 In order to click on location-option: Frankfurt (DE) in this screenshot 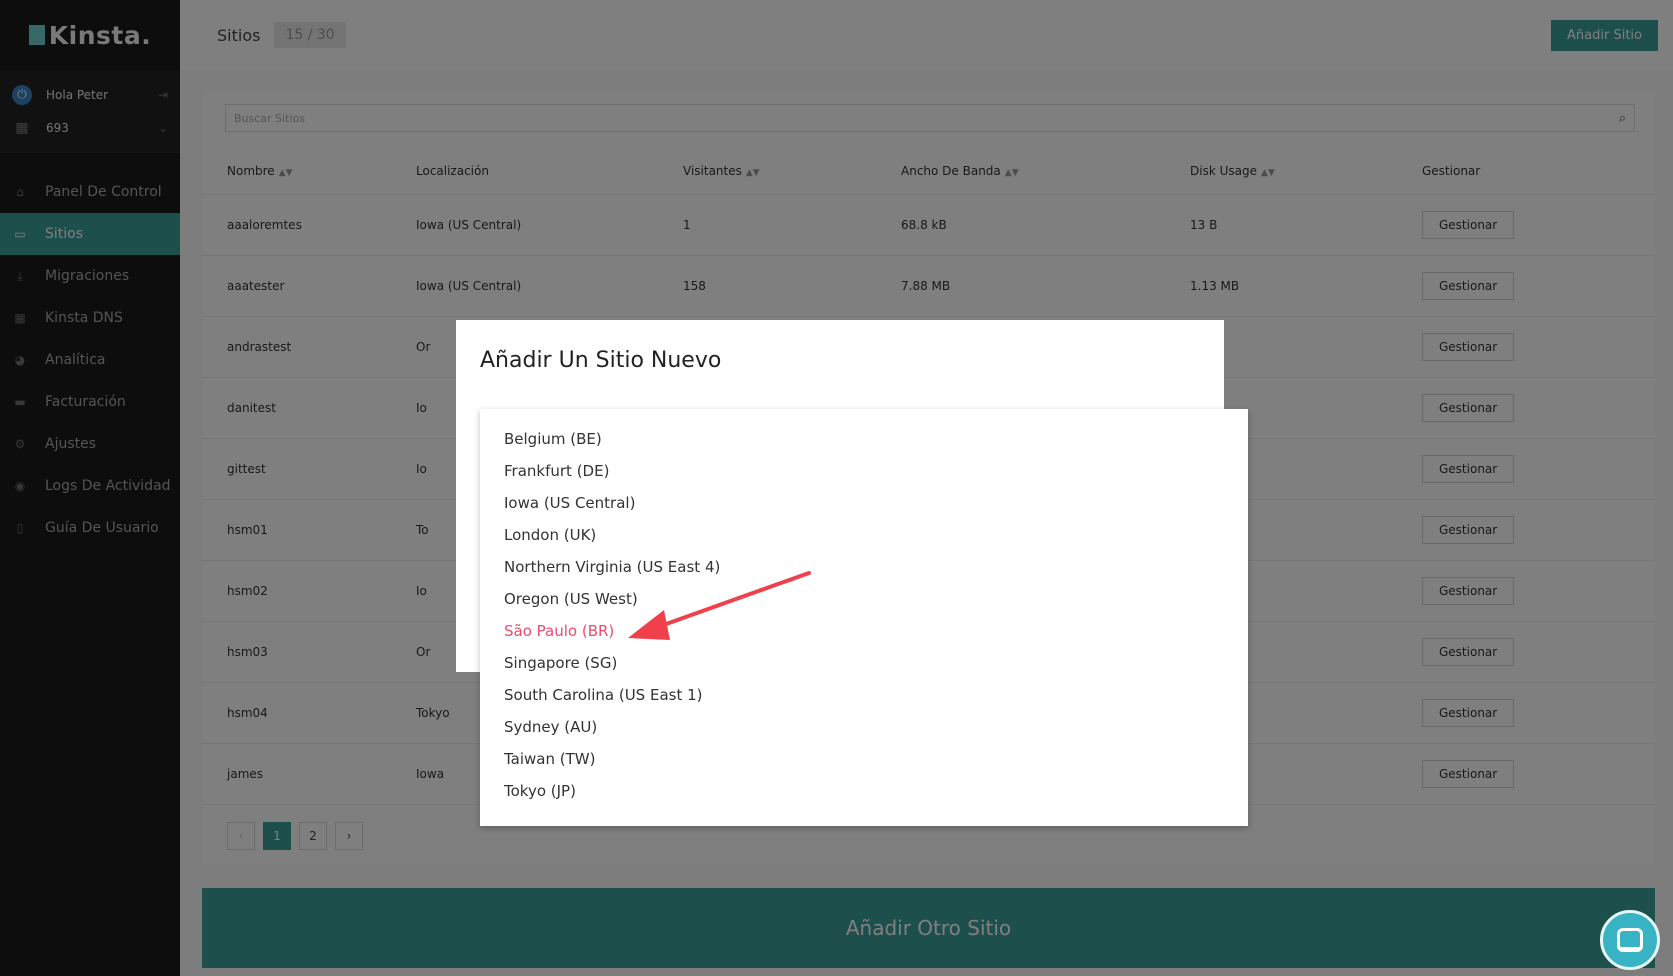, I will do `click(864, 471)`.